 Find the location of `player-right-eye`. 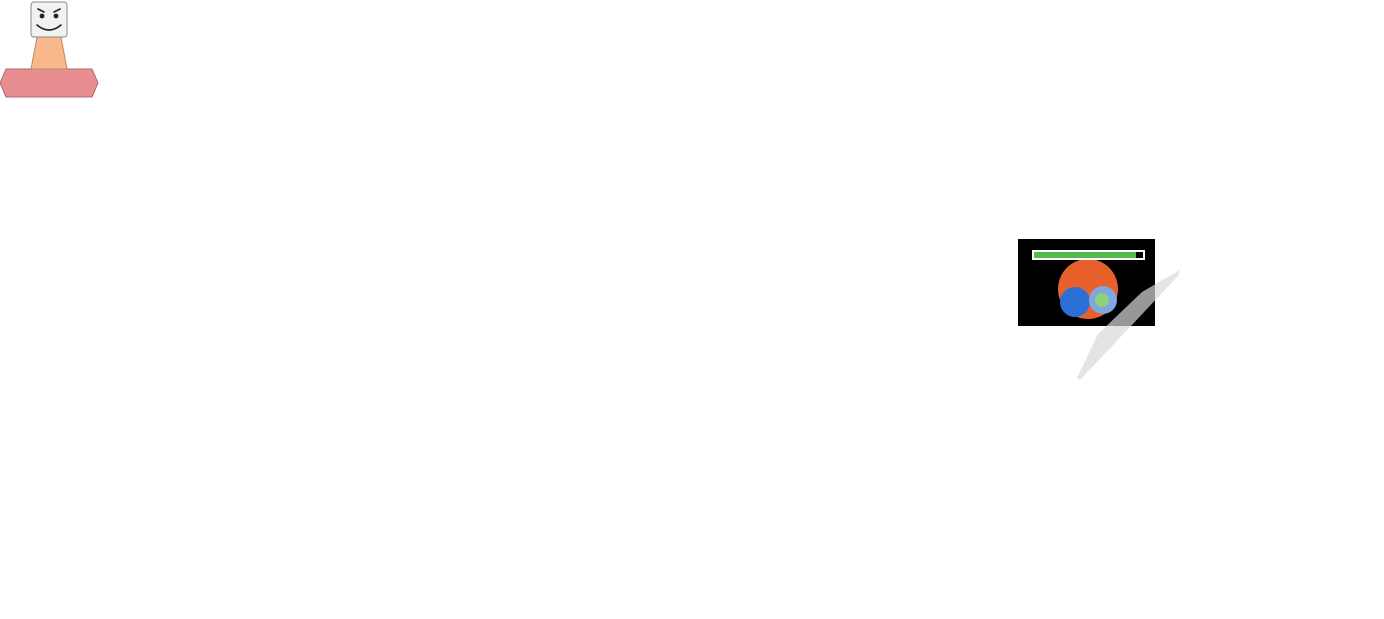

player-right-eye is located at coordinates (56, 16).